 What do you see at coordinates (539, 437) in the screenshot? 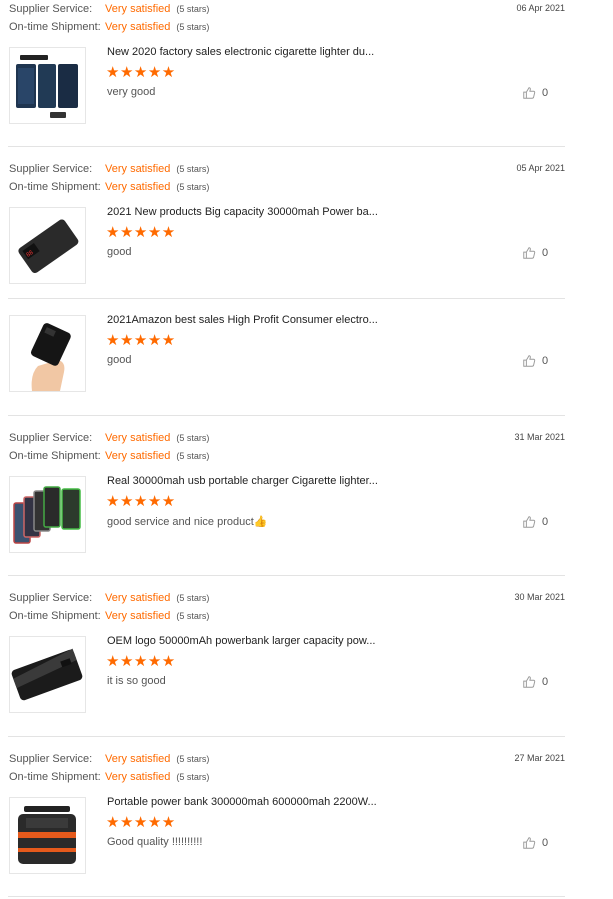
I see `review-date: 31 Mar 2021` at bounding box center [539, 437].